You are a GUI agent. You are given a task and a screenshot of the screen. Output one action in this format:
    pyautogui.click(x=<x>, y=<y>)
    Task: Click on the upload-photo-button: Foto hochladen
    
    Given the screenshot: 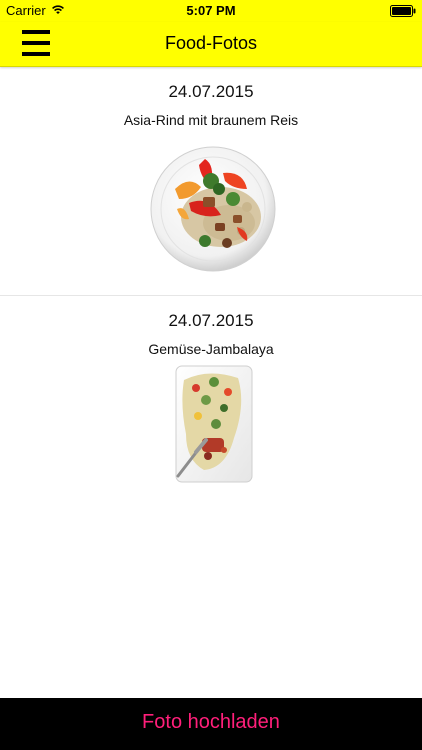 What is the action you would take?
    pyautogui.click(x=211, y=722)
    